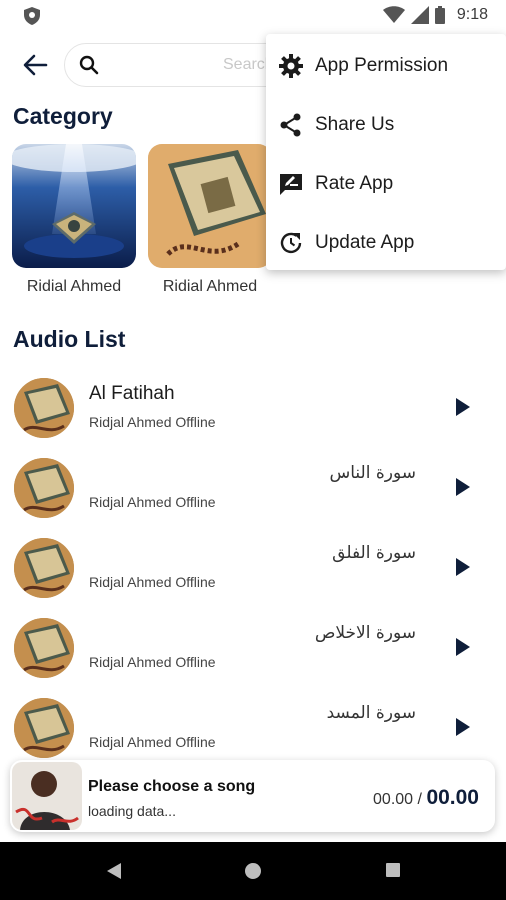  I want to click on signal-icon, so click(419, 15).